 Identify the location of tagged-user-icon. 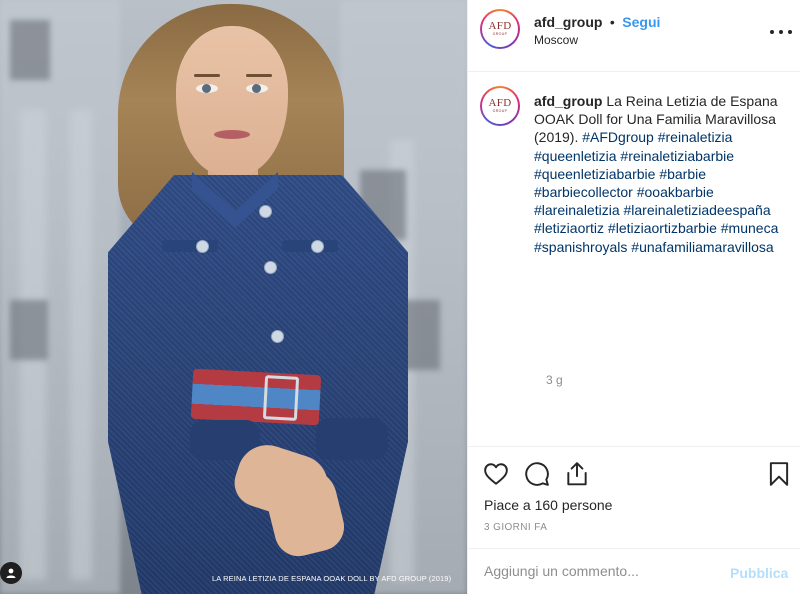
(11, 573).